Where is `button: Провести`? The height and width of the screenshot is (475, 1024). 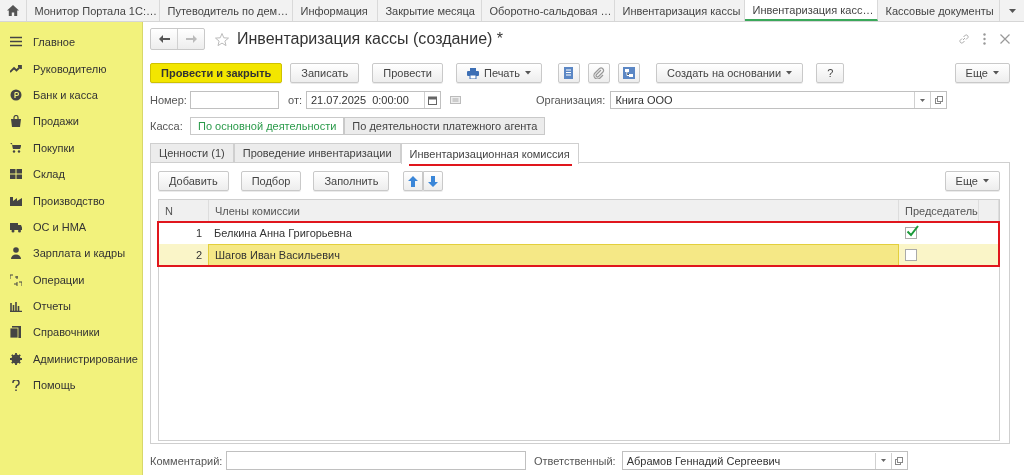 button: Провести is located at coordinates (407, 73).